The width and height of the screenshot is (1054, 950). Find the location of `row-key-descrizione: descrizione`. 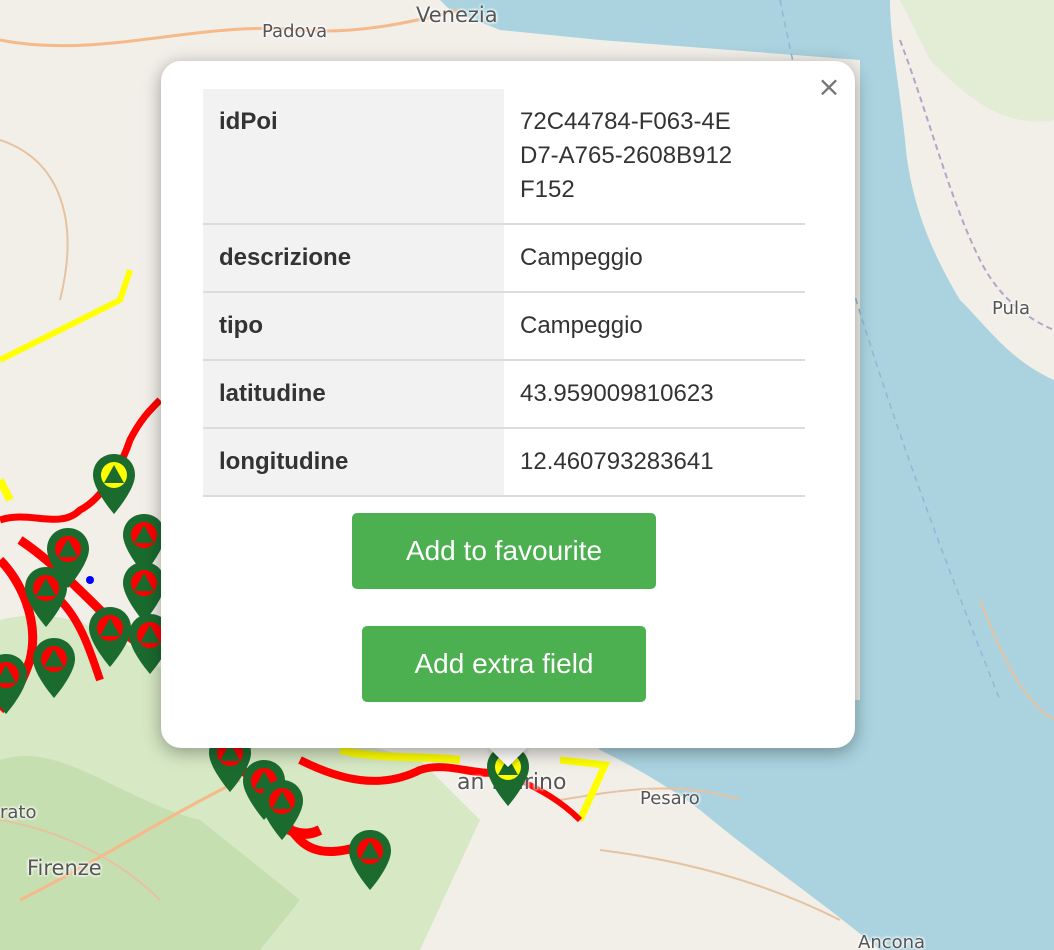

row-key-descrizione: descrizione is located at coordinates (353, 258).